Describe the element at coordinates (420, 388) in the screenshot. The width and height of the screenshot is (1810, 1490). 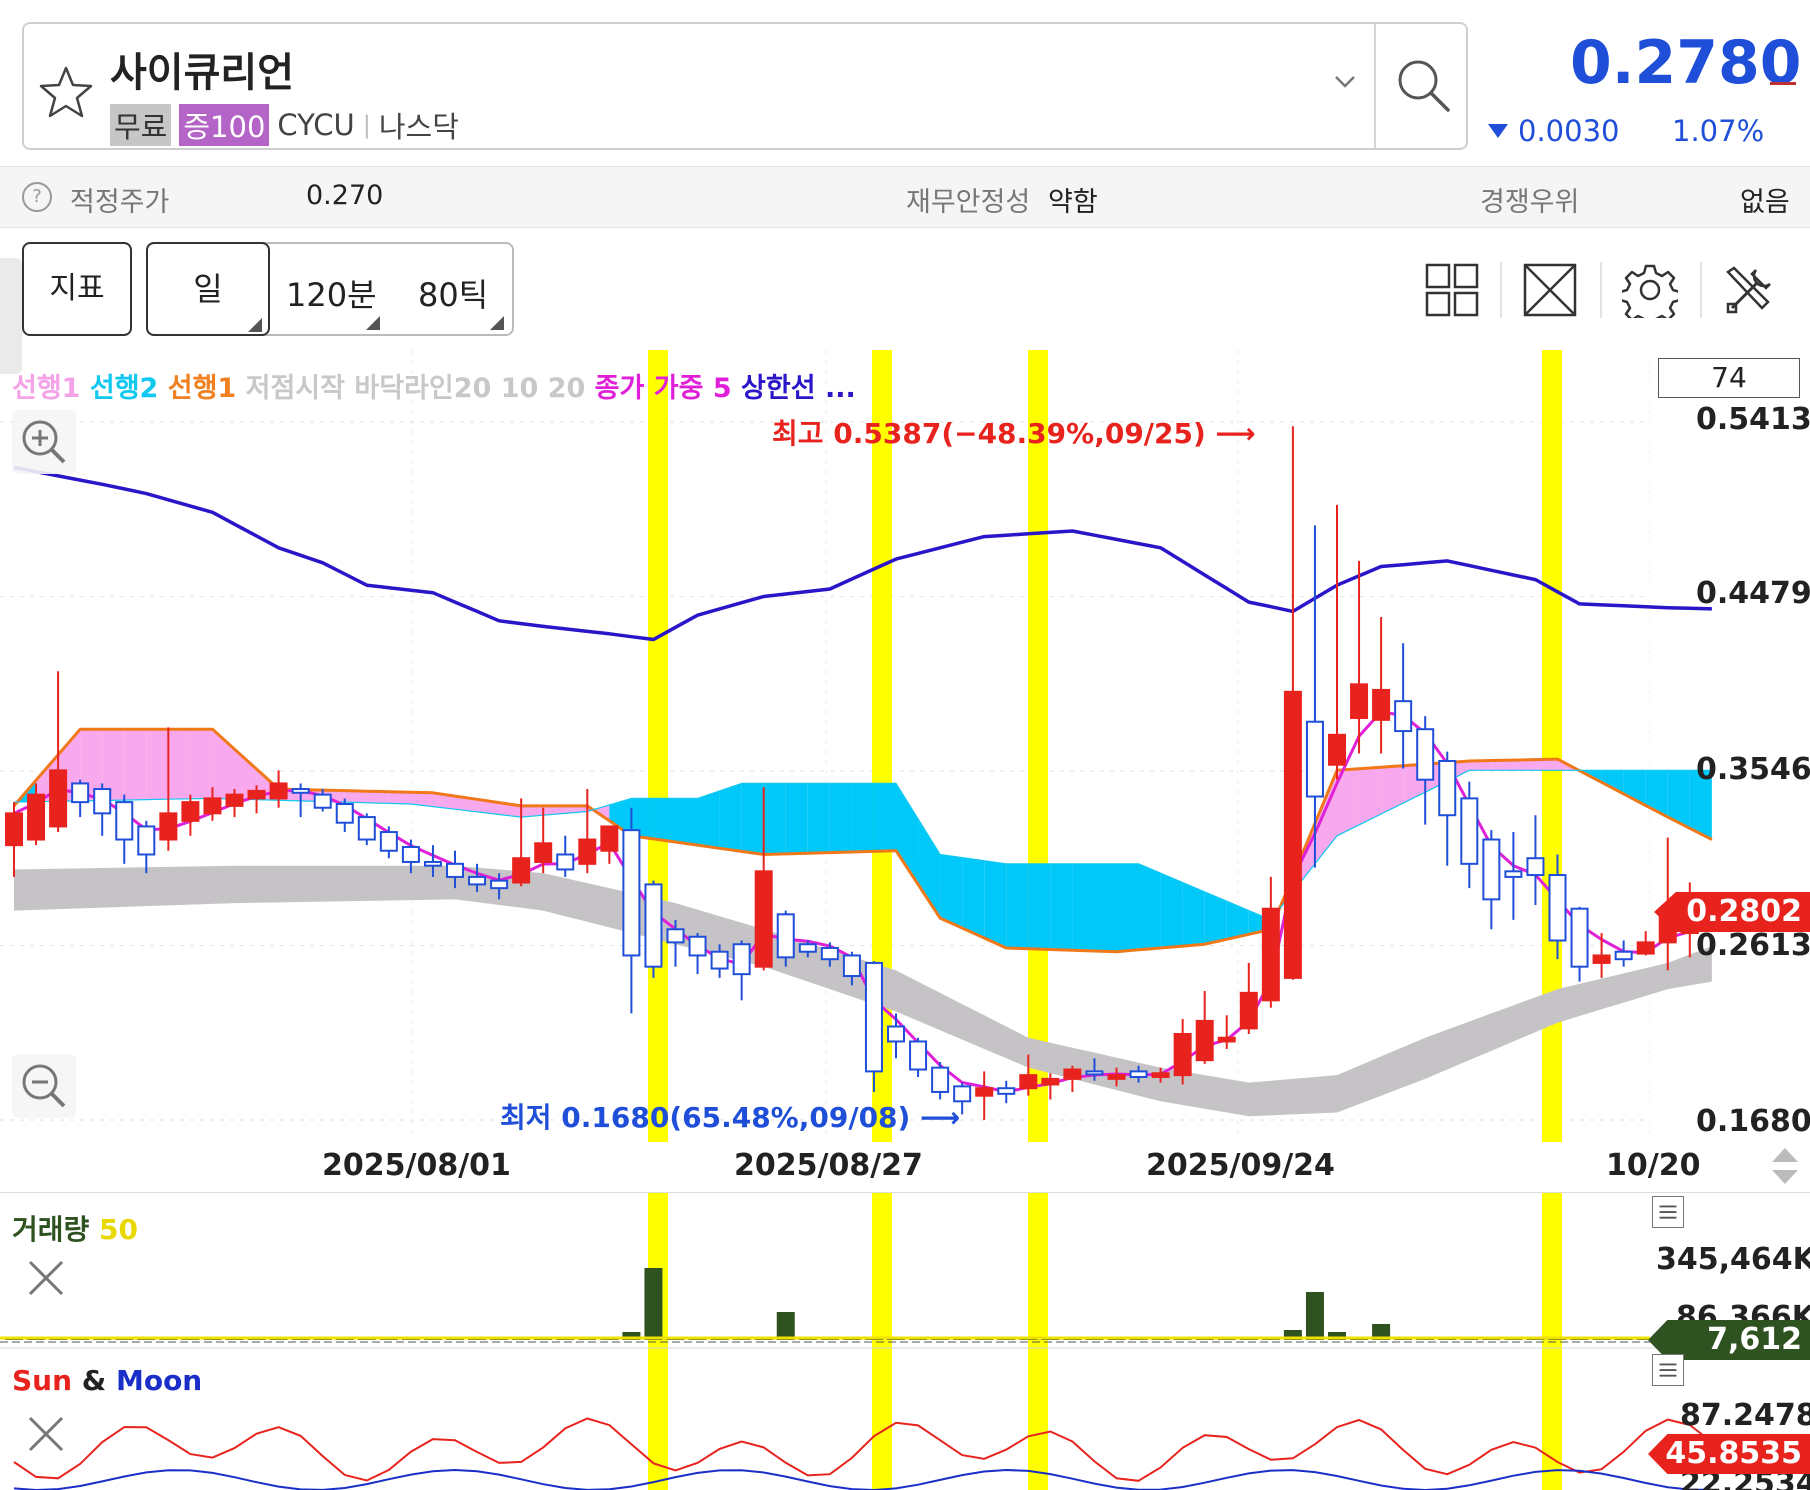
I see `legend-item: 저점시작 바닥라인20 10 20` at that location.